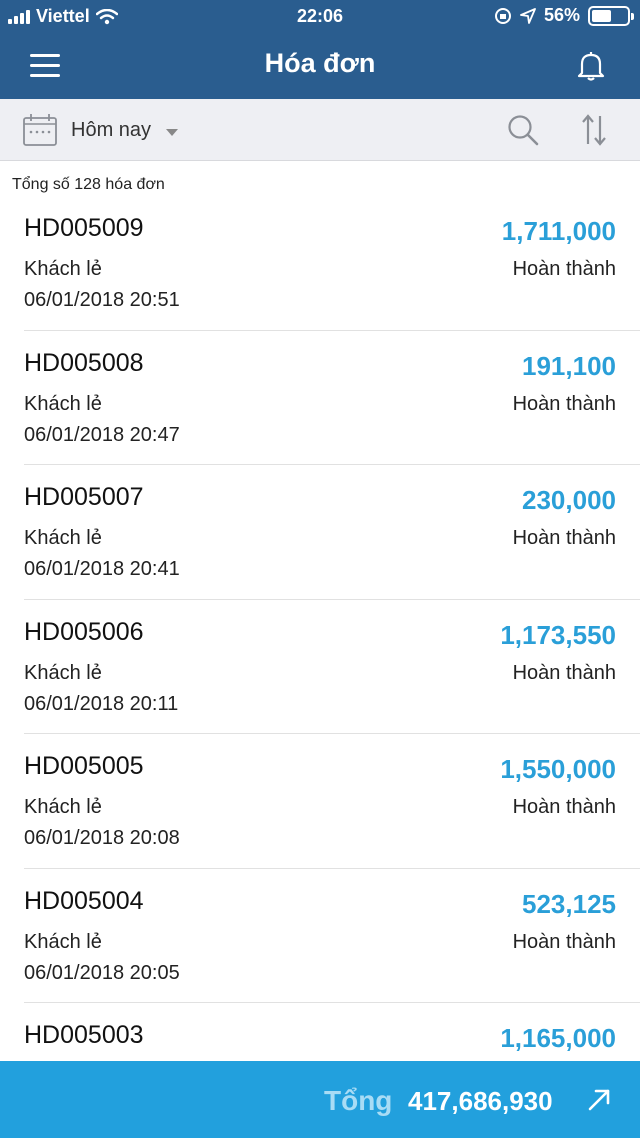 Image resolution: width=640 pixels, height=1138 pixels. I want to click on status-bar: Viettel 22:06 56%, so click(320, 17).